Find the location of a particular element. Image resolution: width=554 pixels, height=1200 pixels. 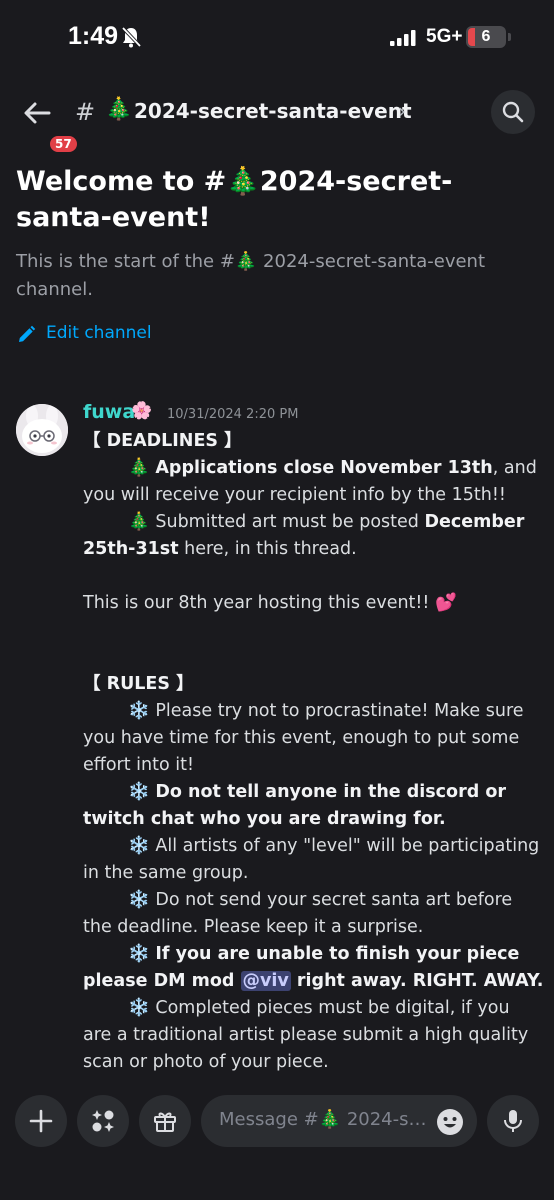

deadline-item: 🎄 Submitted art must be posted December is located at coordinates (326, 522).